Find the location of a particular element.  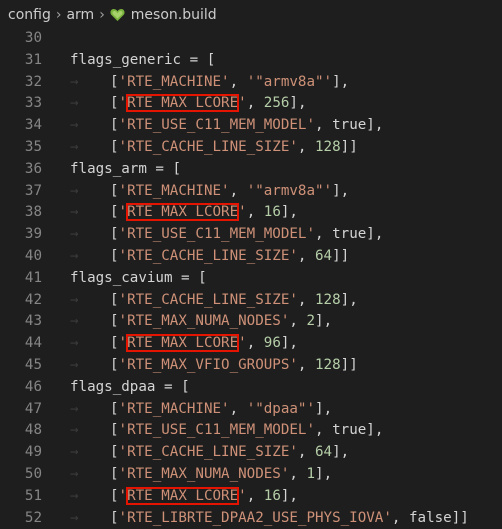

line-number: 31 is located at coordinates (33, 59).